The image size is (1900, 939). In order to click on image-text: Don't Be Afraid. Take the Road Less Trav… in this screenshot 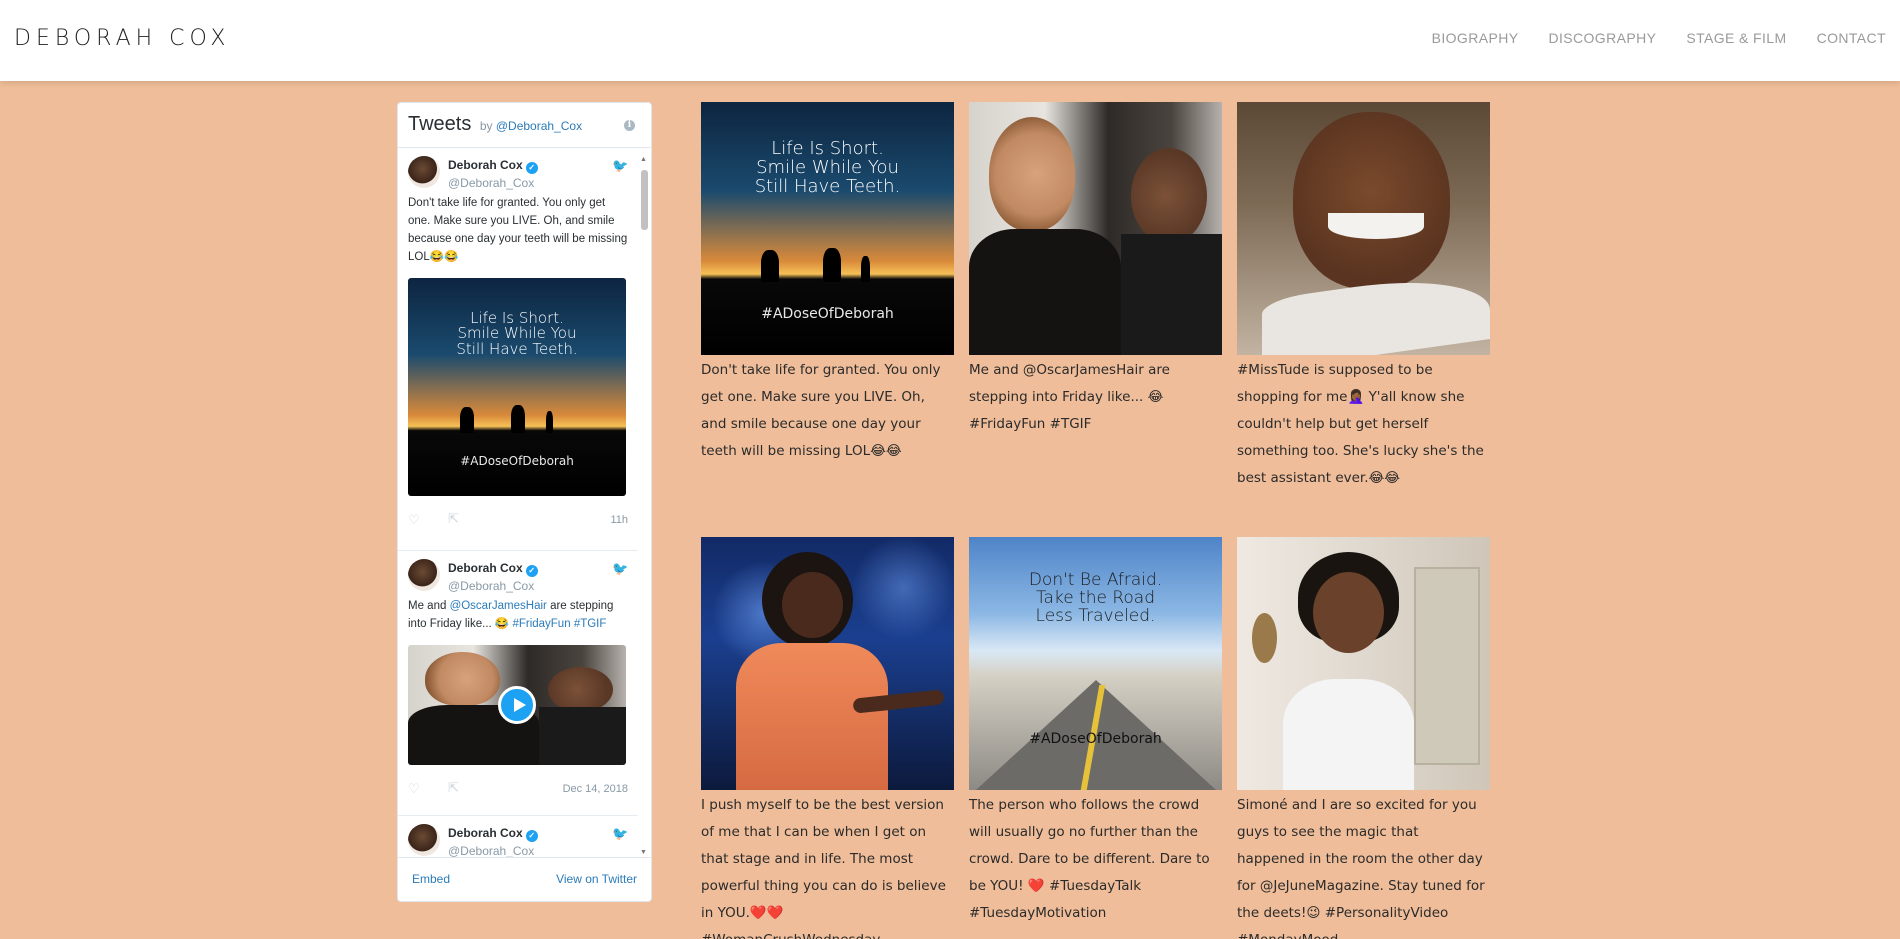, I will do `click(1095, 598)`.